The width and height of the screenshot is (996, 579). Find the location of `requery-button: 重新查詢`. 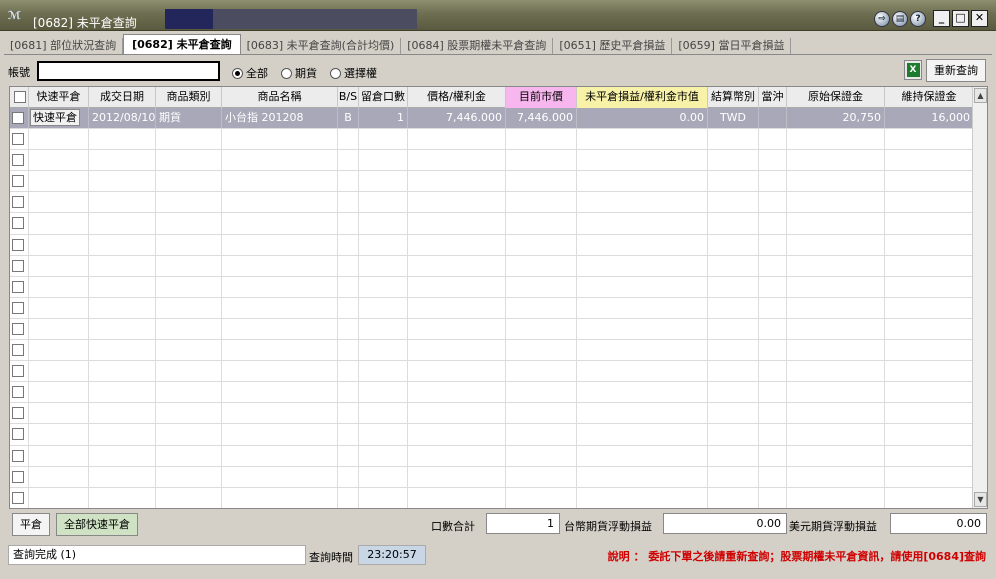

requery-button: 重新查詢 is located at coordinates (956, 70).